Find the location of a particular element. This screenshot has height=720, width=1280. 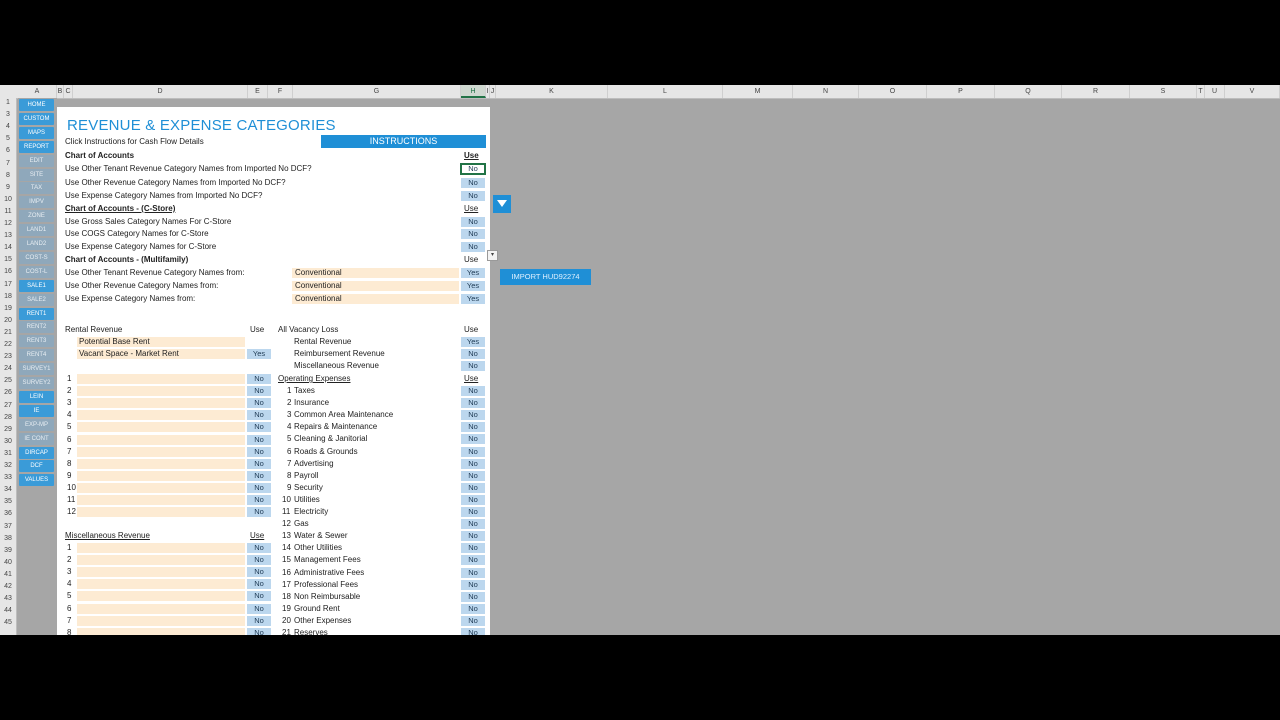

nav-button-zone: ZONE is located at coordinates (36, 216).